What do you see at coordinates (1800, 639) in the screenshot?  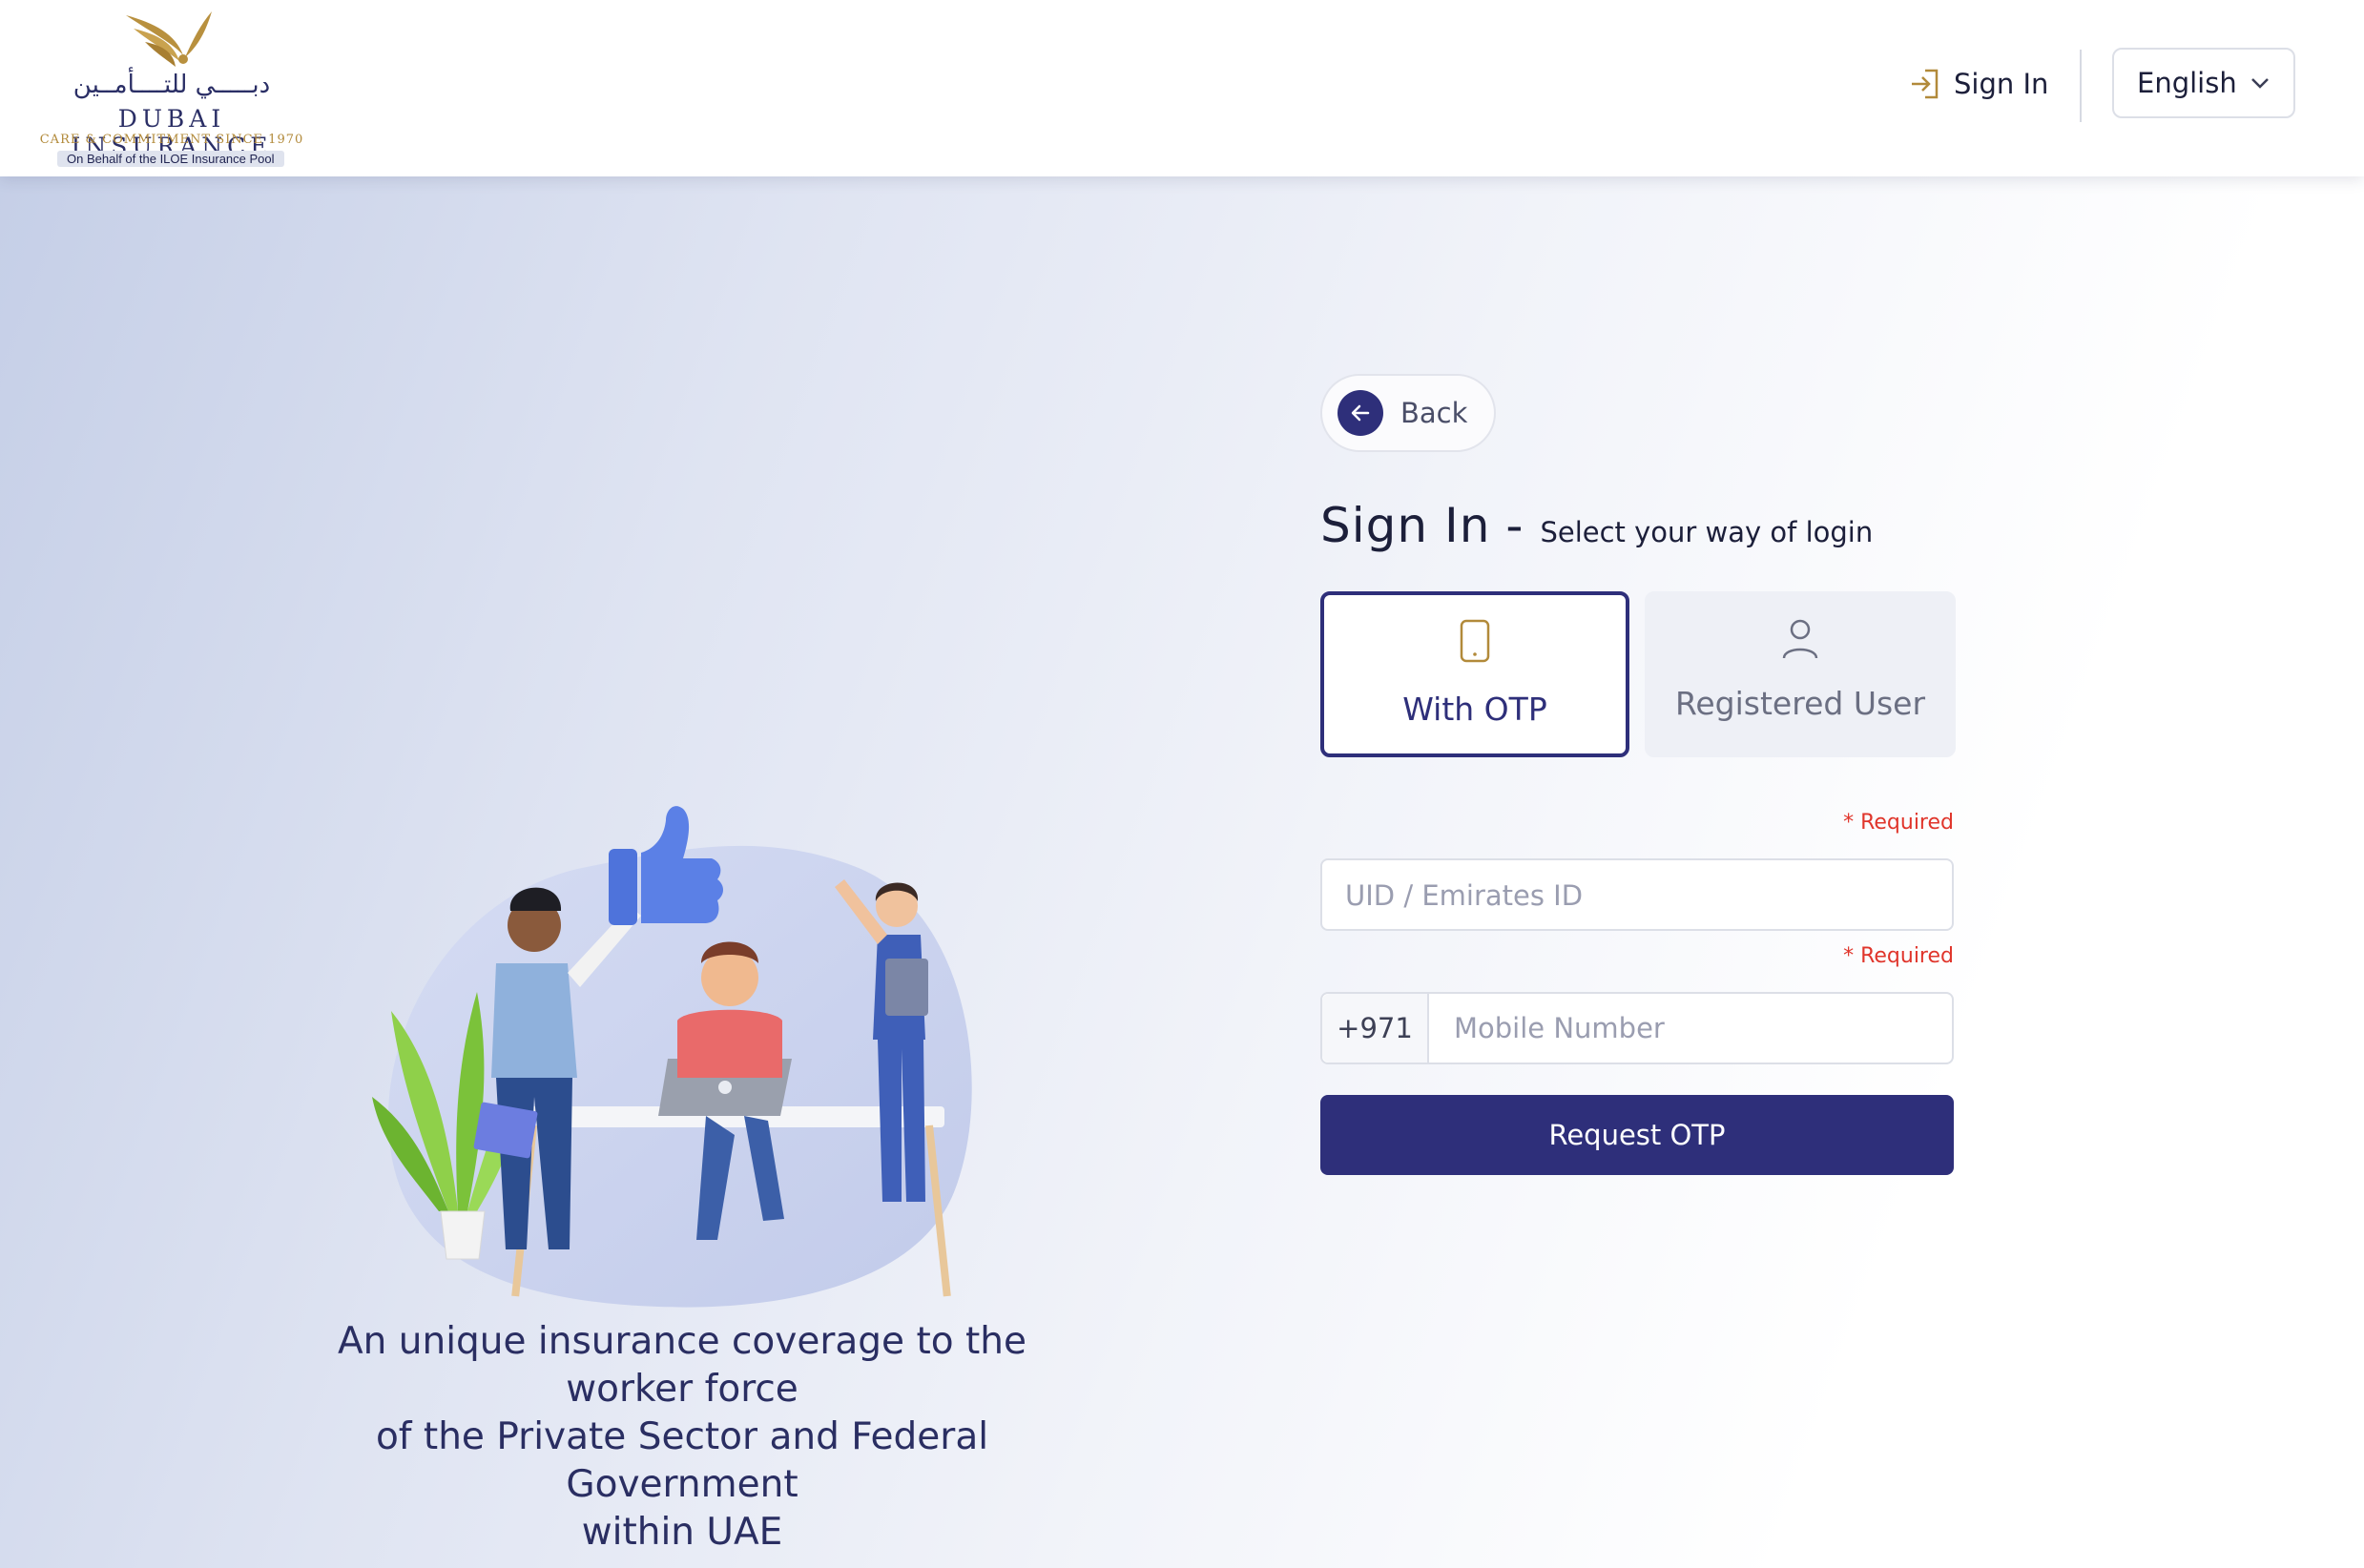 I see `user-icon` at bounding box center [1800, 639].